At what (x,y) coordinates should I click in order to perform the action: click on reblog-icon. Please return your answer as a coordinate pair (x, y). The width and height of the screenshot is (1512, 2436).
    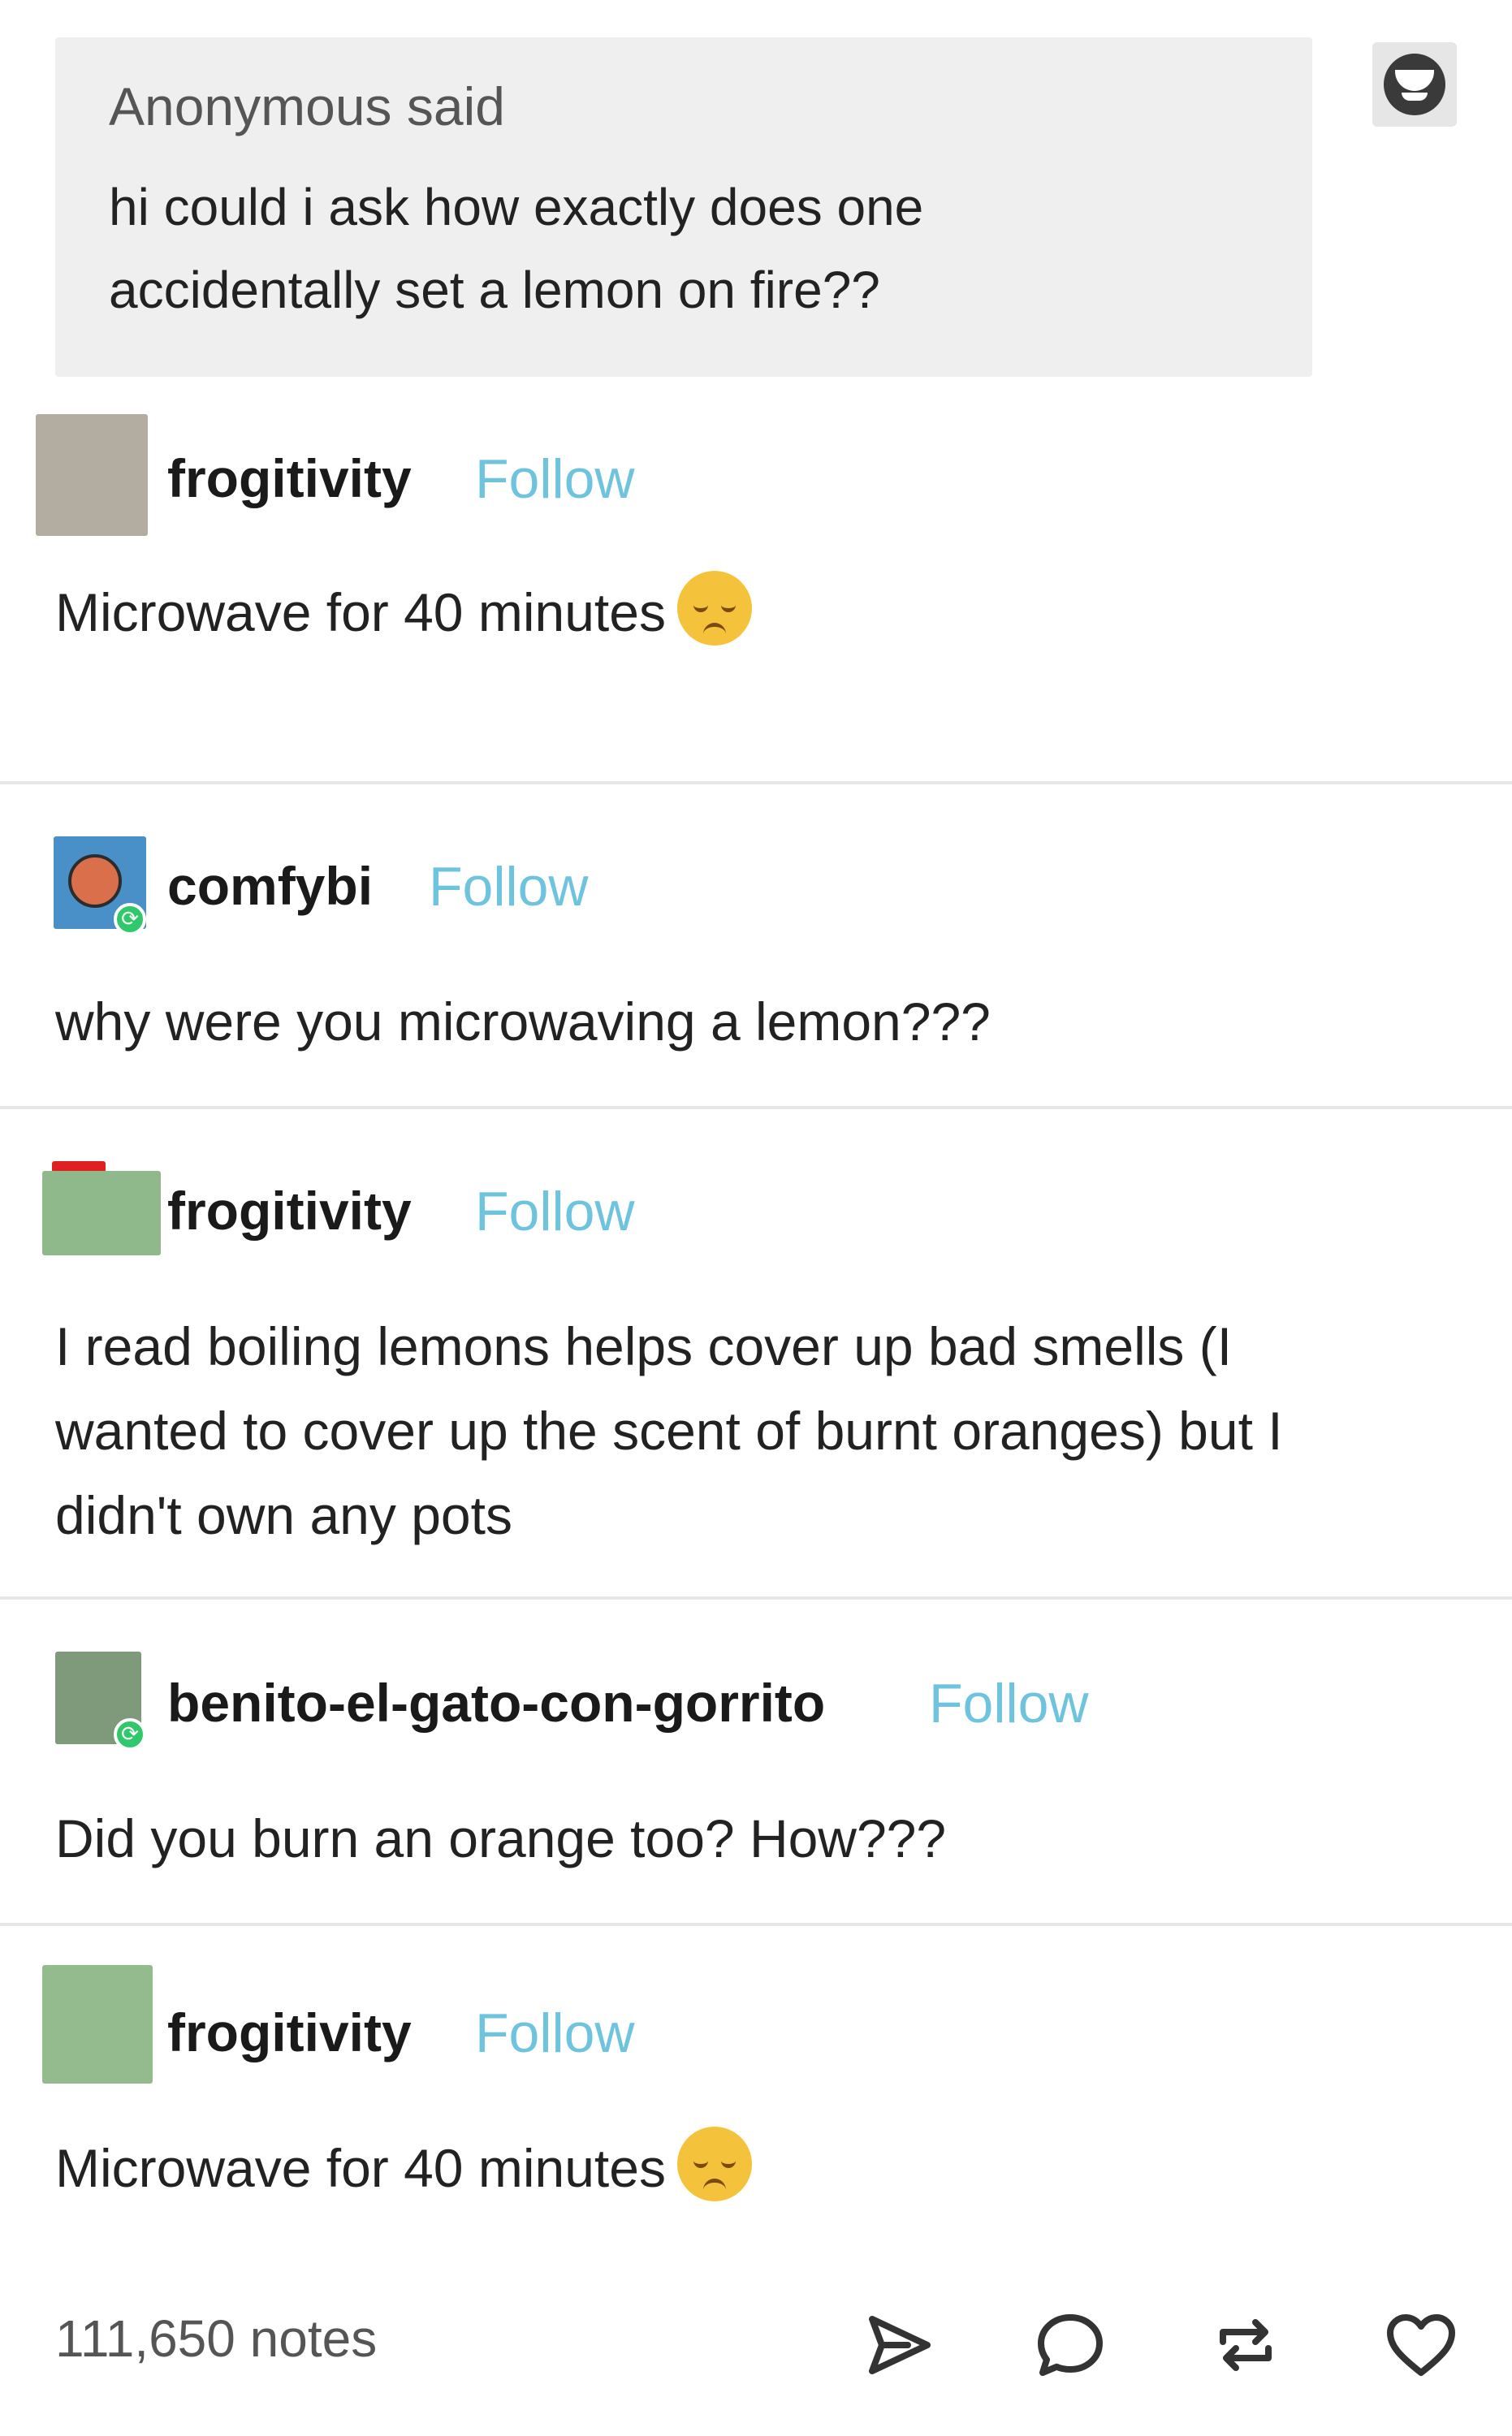
    Looking at the image, I should click on (1246, 2345).